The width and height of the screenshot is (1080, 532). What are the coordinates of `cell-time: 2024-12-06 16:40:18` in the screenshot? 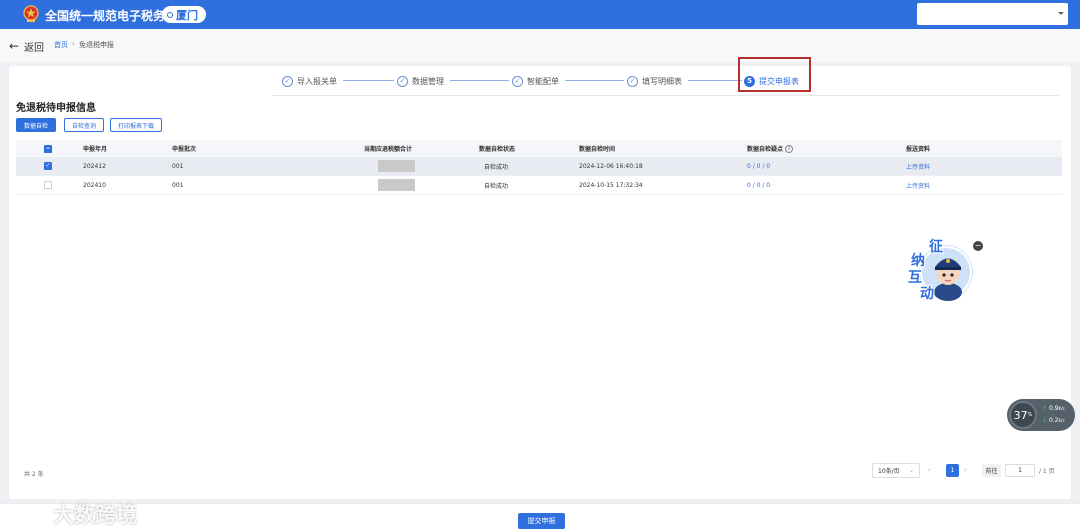 It's located at (611, 166).